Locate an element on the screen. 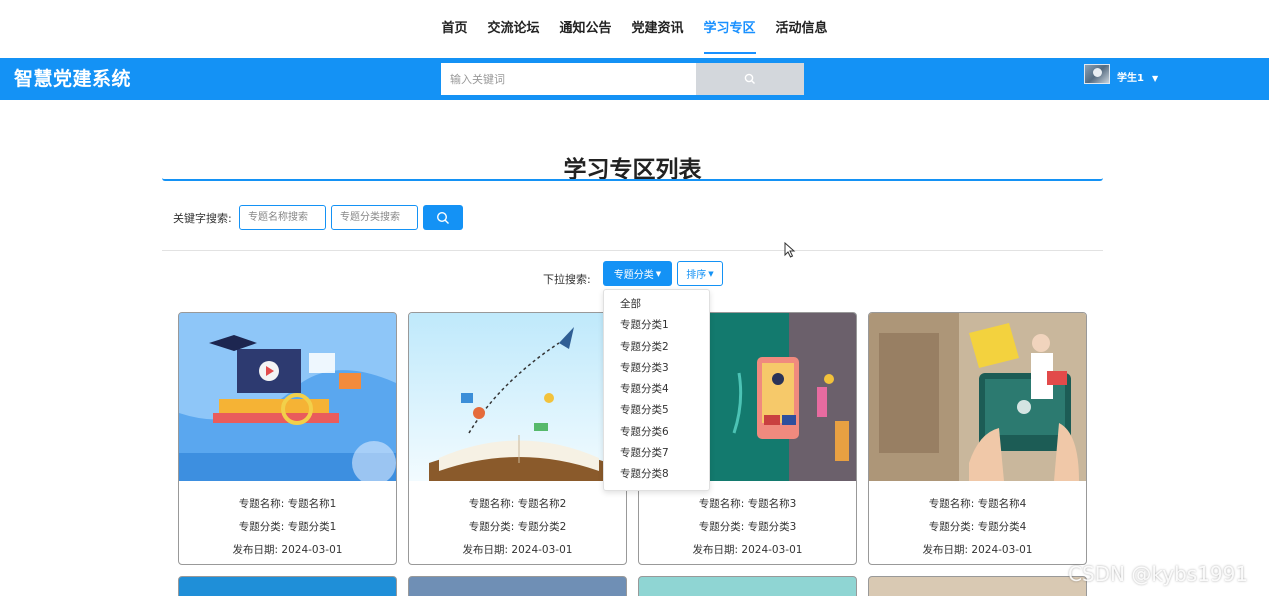 The height and width of the screenshot is (596, 1269). card-topic-name: 专题名称: 专题名称1 is located at coordinates (287, 504).